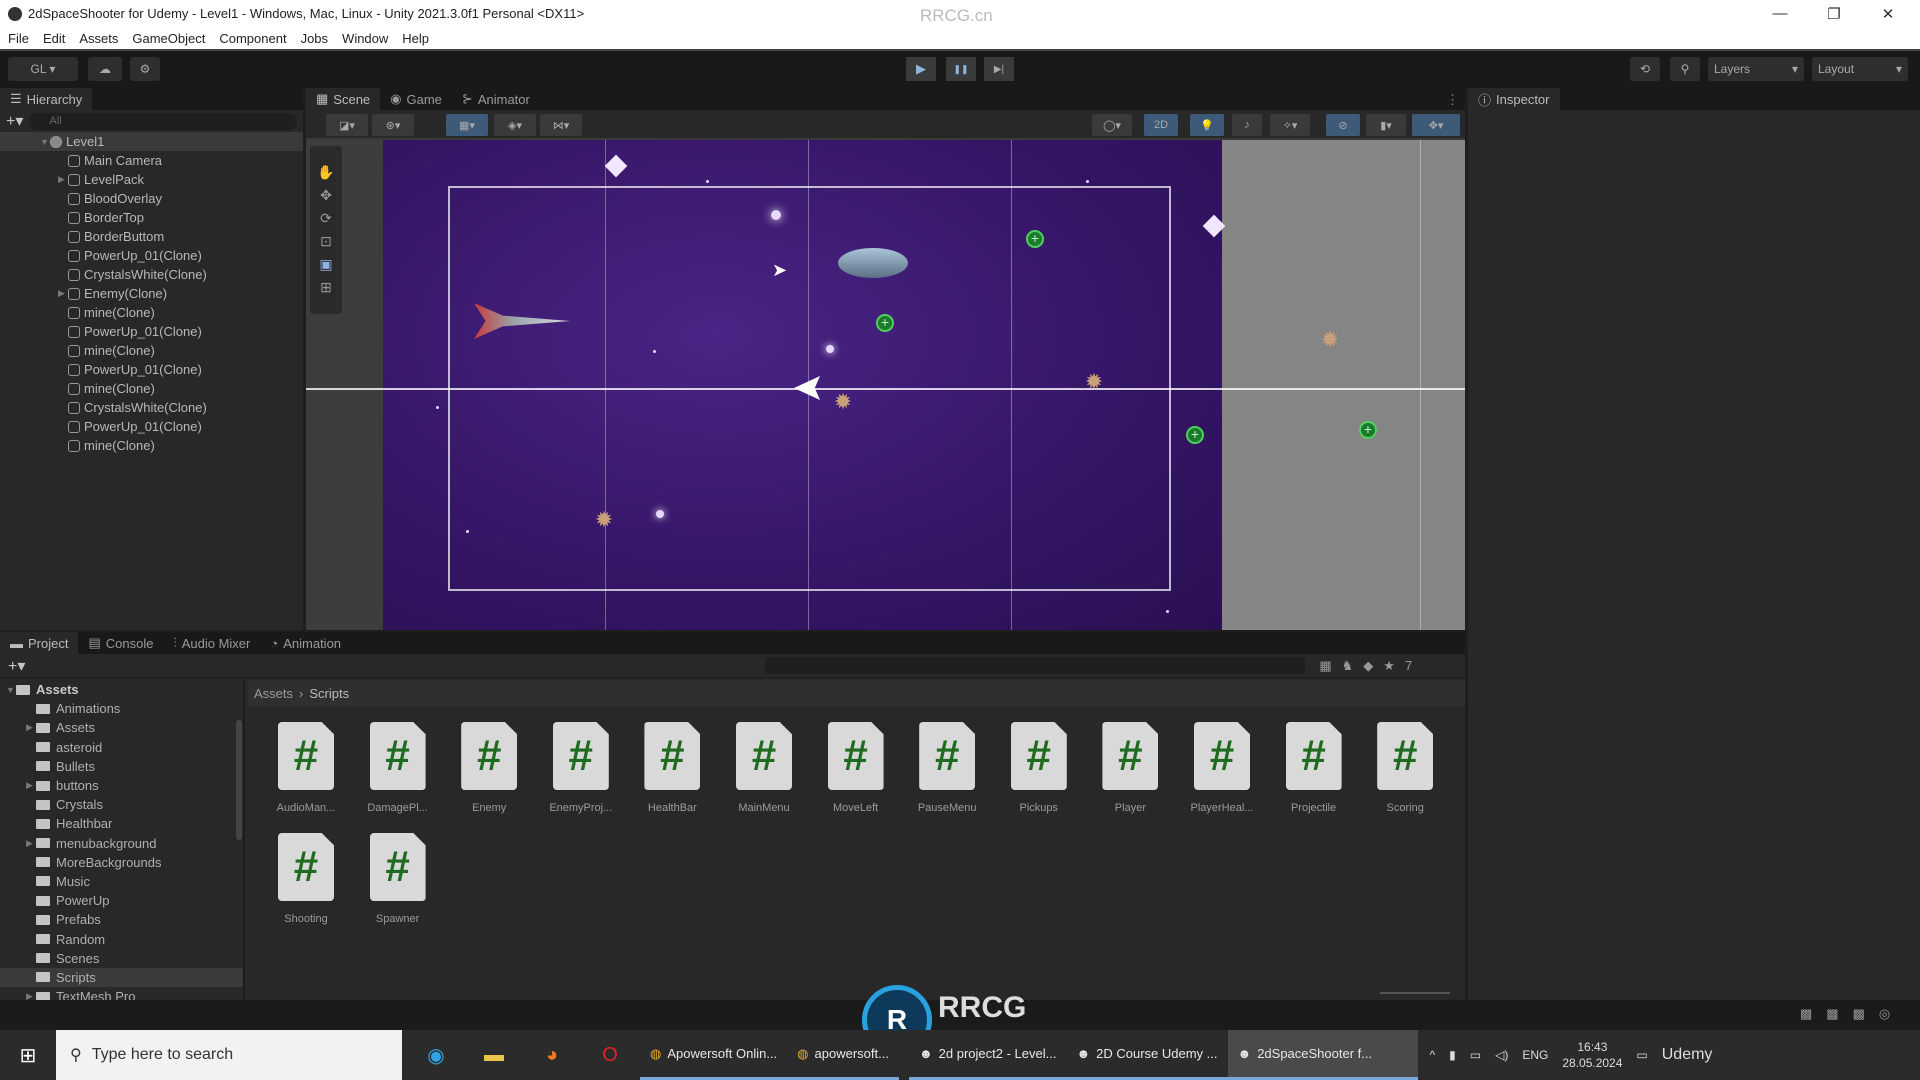 Image resolution: width=1920 pixels, height=1080 pixels. I want to click on menu-edit: Edit, so click(54, 38).